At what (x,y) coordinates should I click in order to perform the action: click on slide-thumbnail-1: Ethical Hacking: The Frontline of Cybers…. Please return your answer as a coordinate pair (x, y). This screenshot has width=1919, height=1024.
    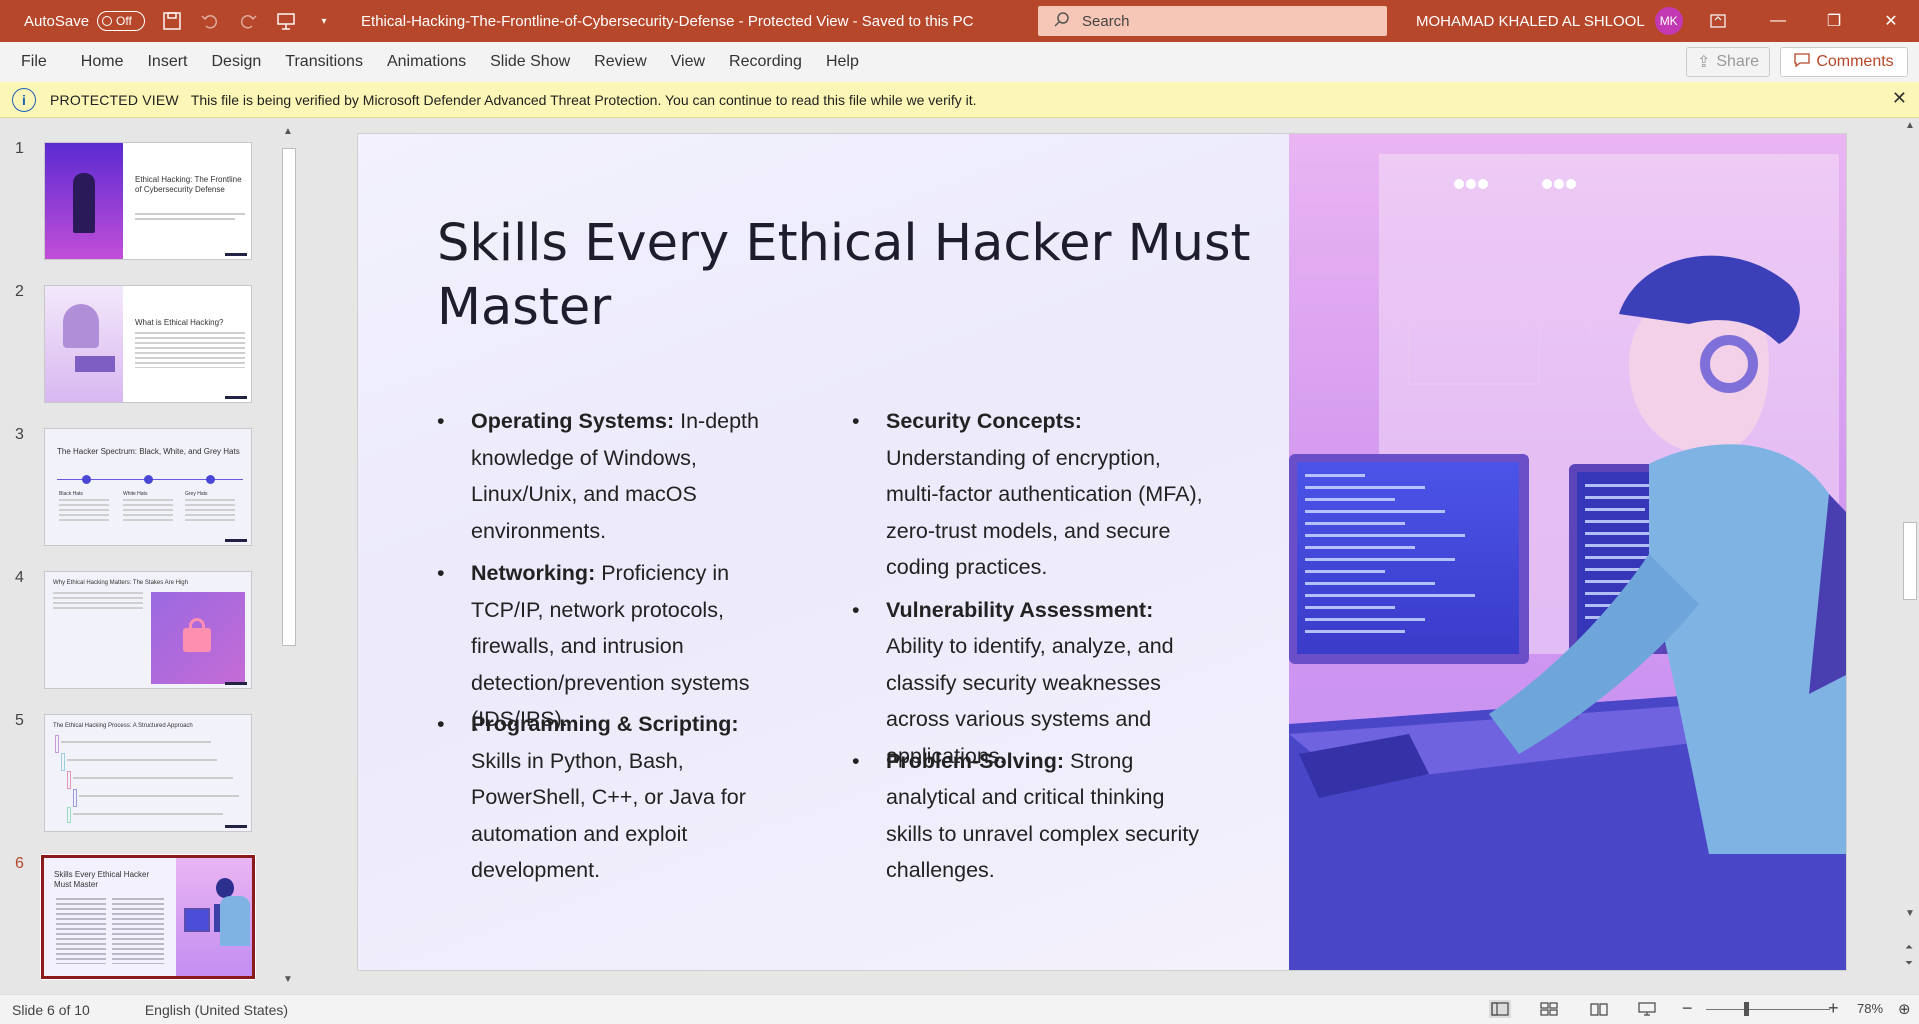
    Looking at the image, I should click on (148, 201).